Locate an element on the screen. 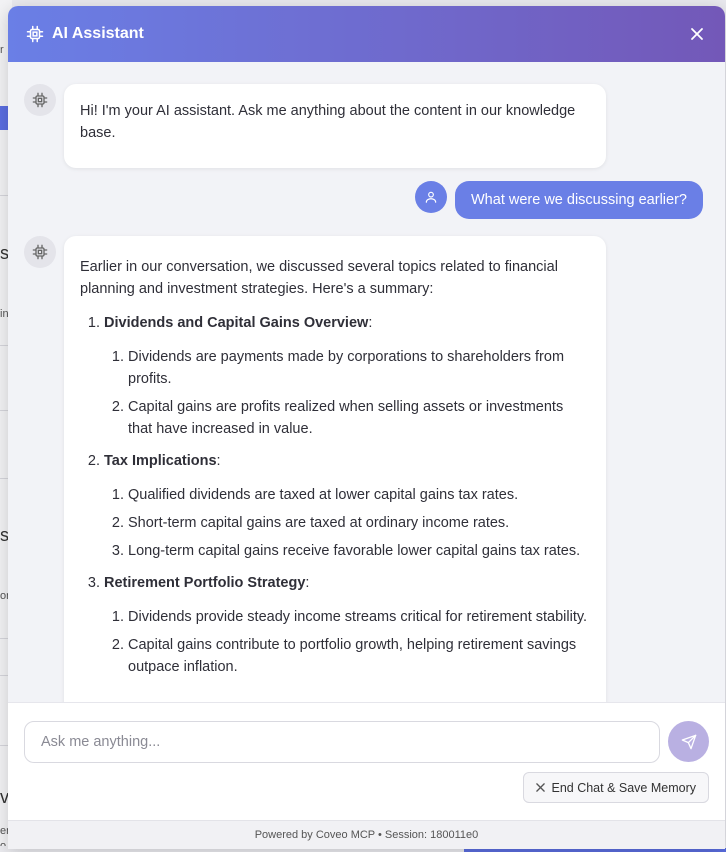 The height and width of the screenshot is (852, 726). topic-heading: Tax Implications is located at coordinates (160, 461).